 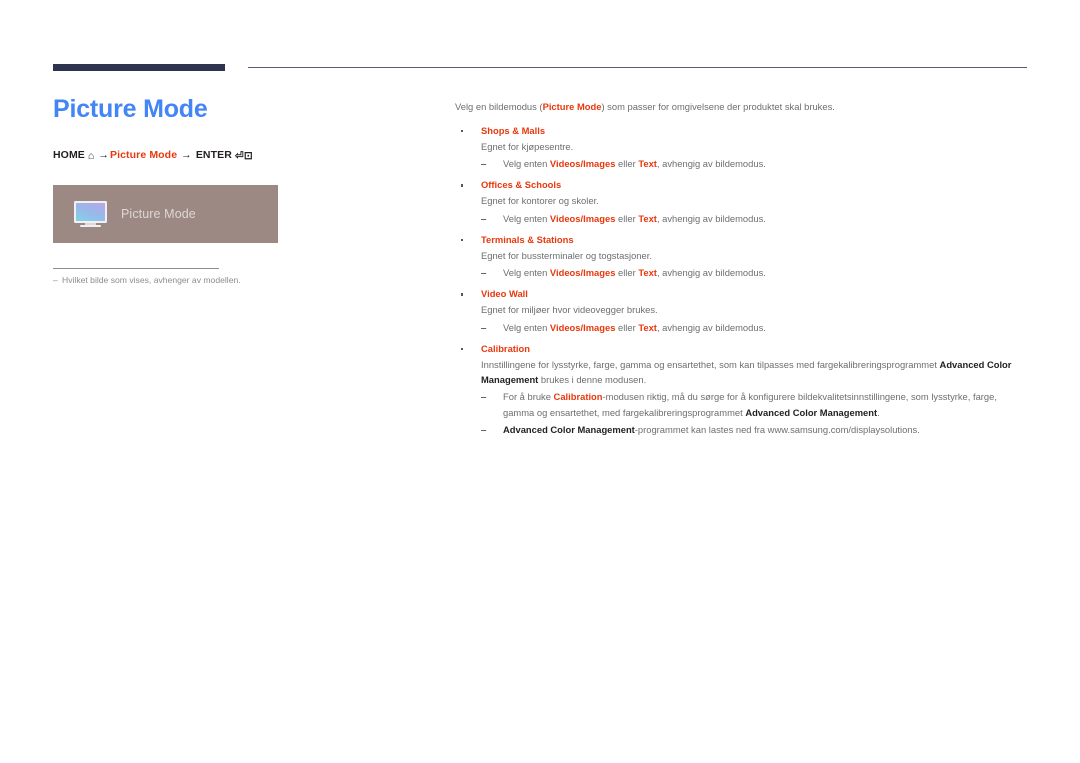 What do you see at coordinates (527, 146) in the screenshot?
I see `item-description: Egnet for kjøpesentre.` at bounding box center [527, 146].